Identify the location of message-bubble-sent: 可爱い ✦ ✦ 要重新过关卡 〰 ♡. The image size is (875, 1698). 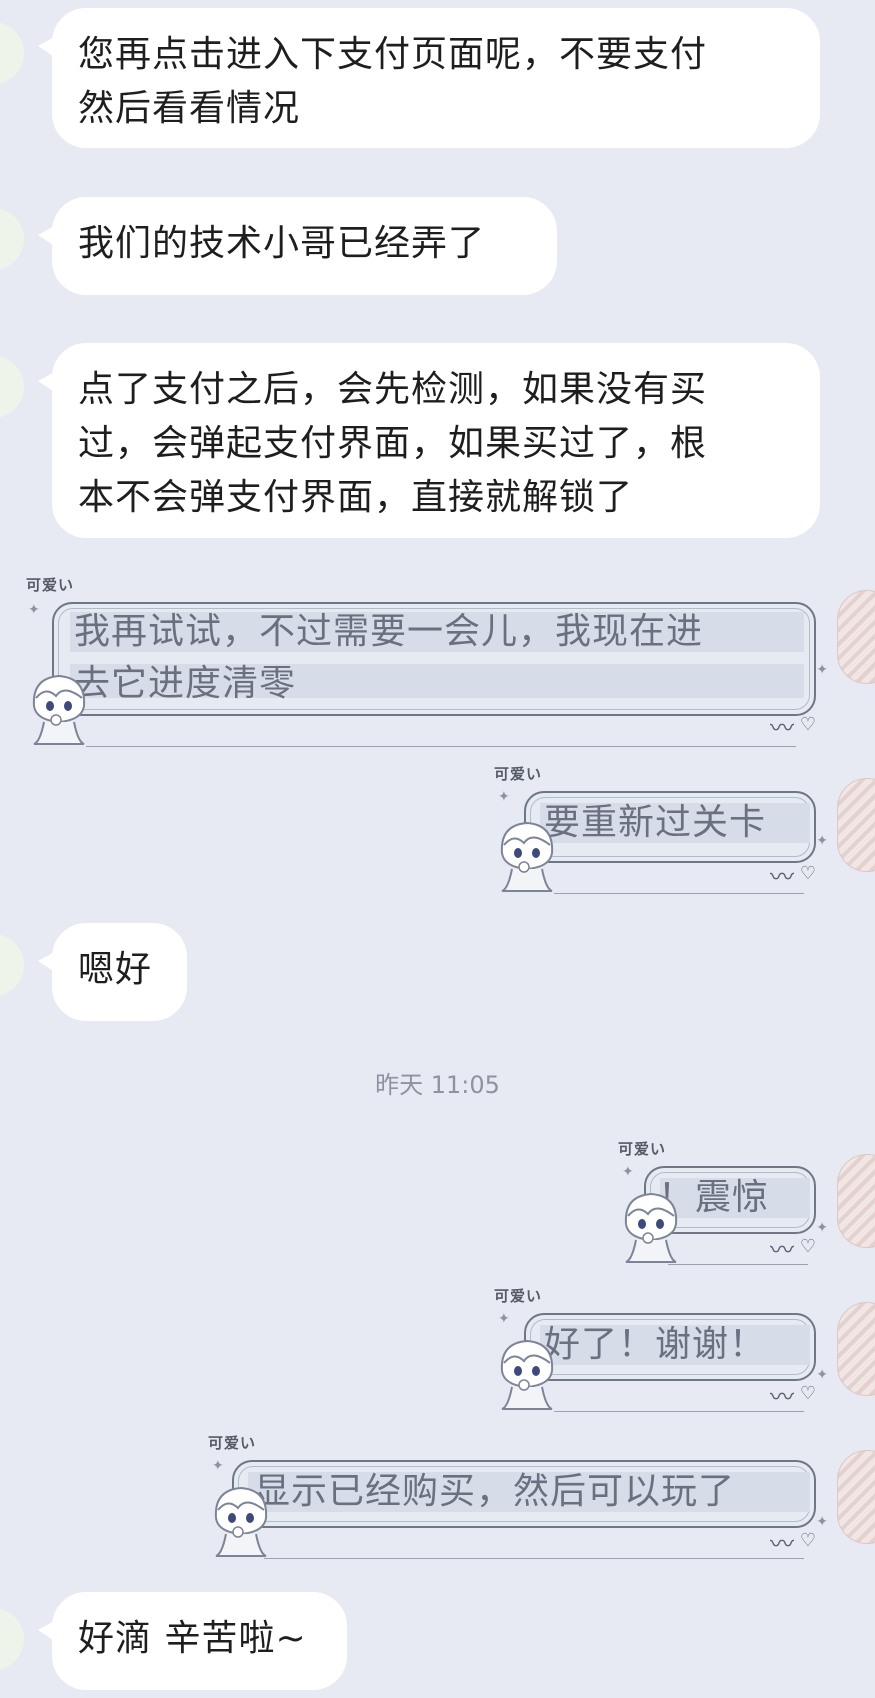
(661, 830).